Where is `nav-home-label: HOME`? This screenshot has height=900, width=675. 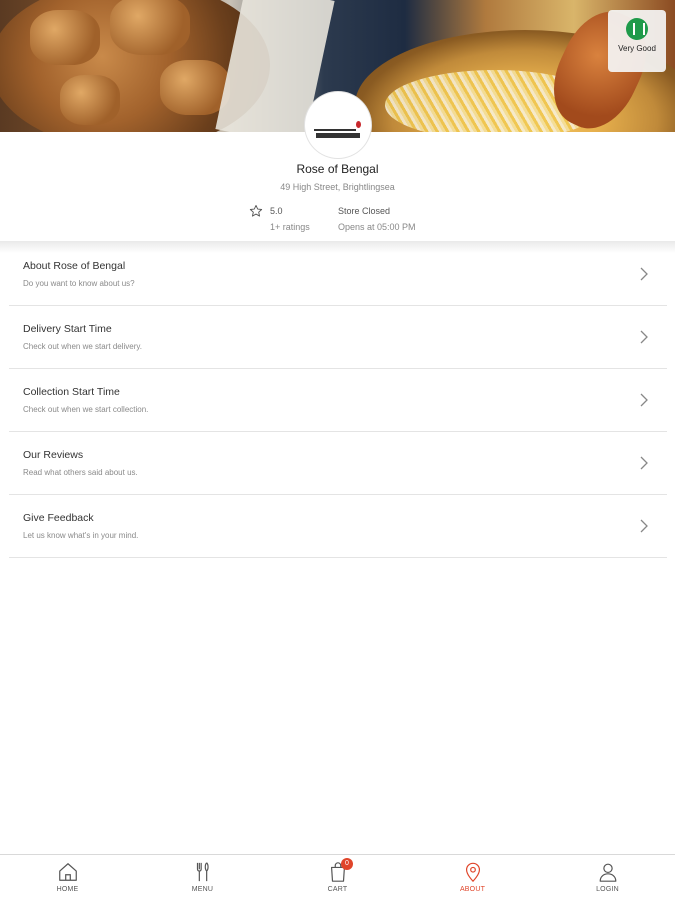 nav-home-label: HOME is located at coordinates (67, 889).